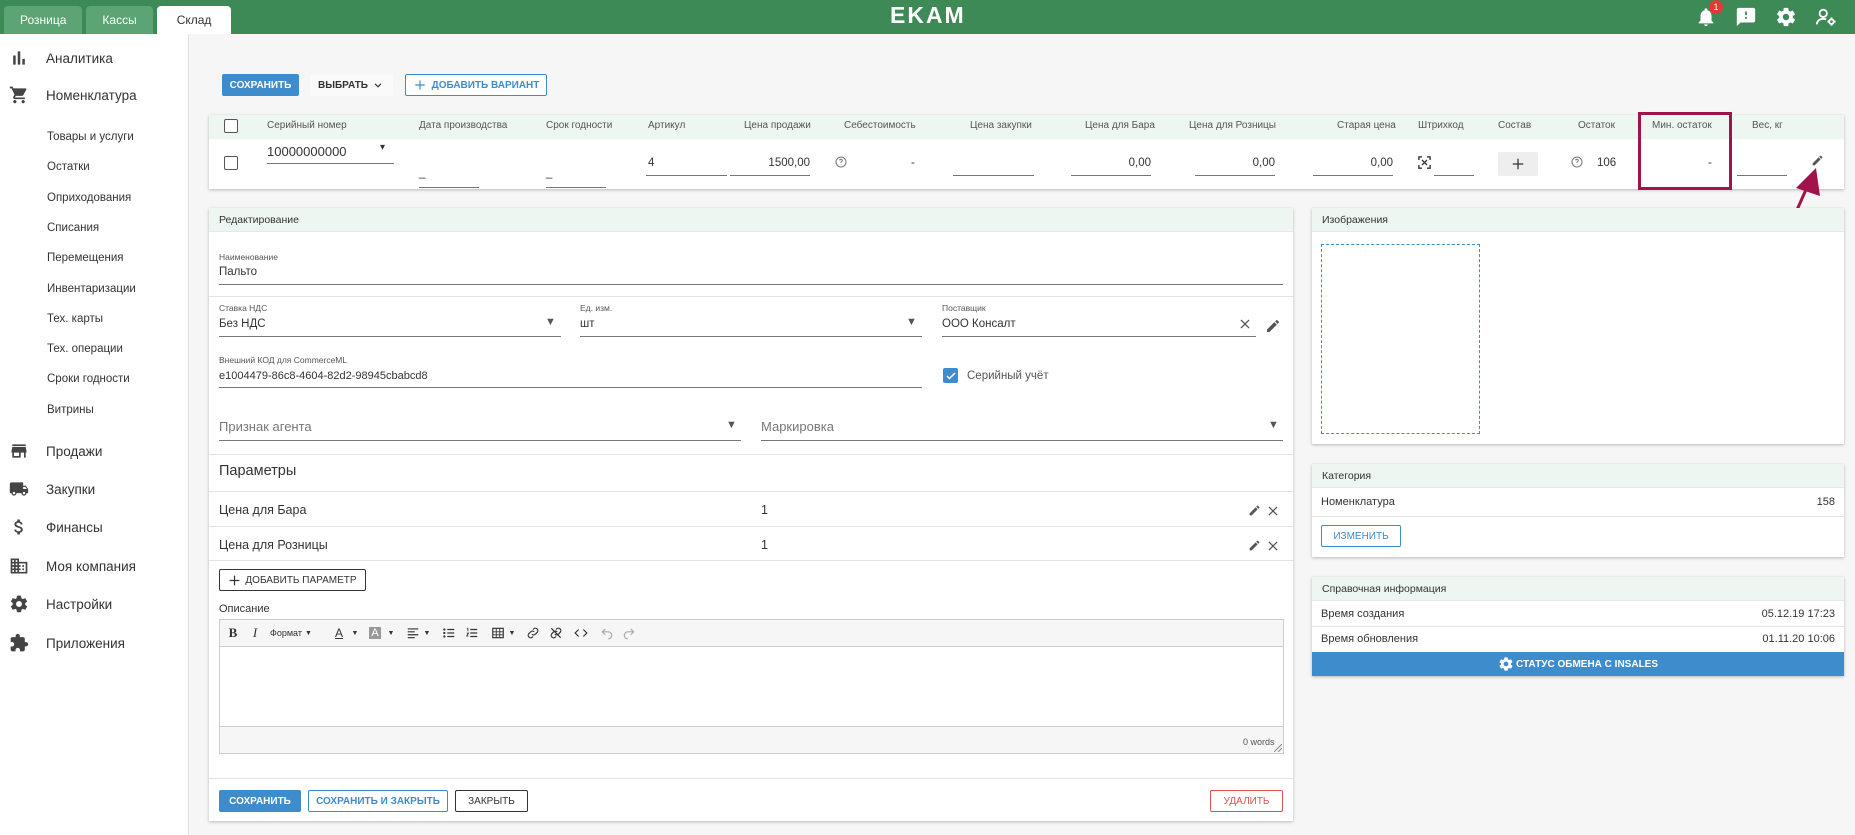  Describe the element at coordinates (1246, 801) in the screenshot. I see `delete-button: УДАЛИТЬ` at that location.